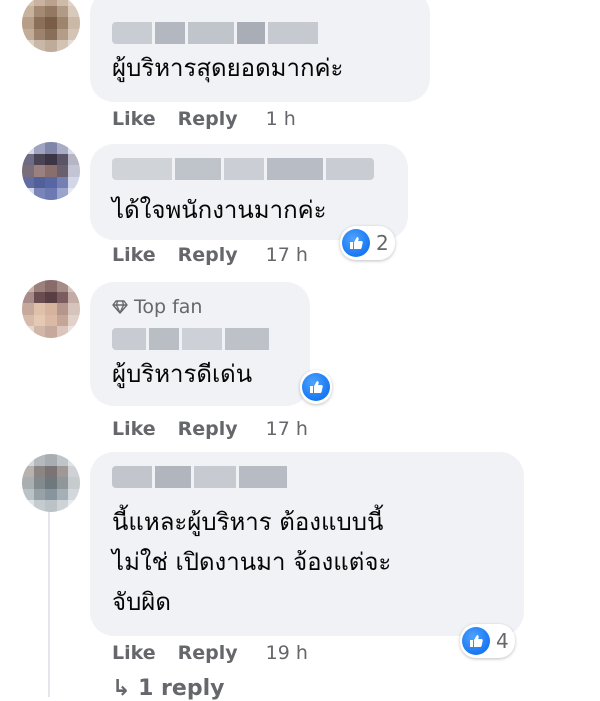 The height and width of the screenshot is (701, 600). I want to click on thread-line, so click(49, 592).